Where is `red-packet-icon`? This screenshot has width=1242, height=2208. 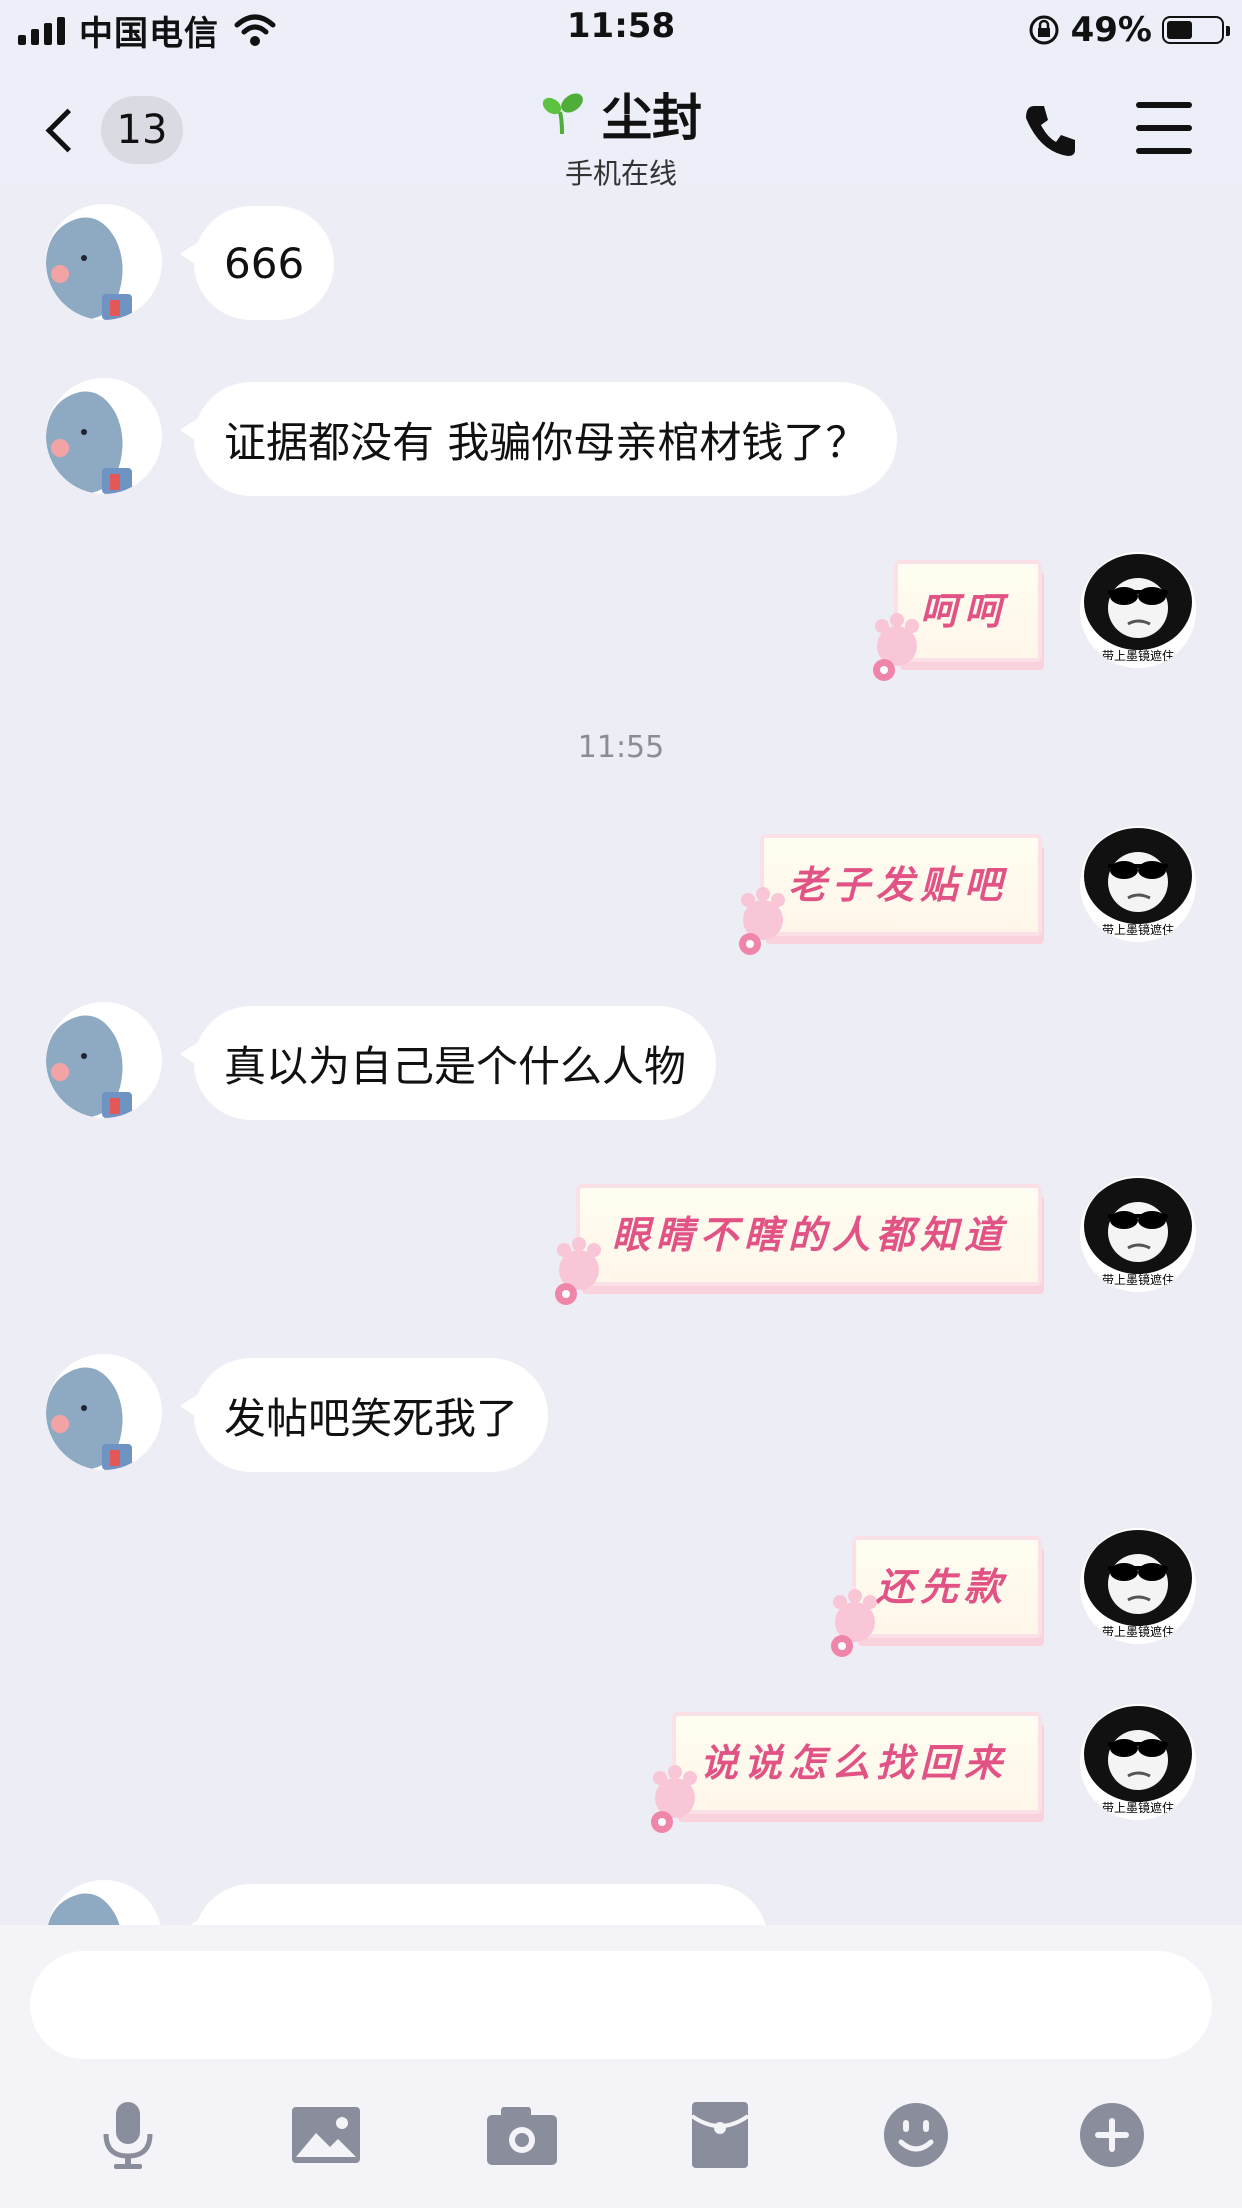 red-packet-icon is located at coordinates (720, 2135).